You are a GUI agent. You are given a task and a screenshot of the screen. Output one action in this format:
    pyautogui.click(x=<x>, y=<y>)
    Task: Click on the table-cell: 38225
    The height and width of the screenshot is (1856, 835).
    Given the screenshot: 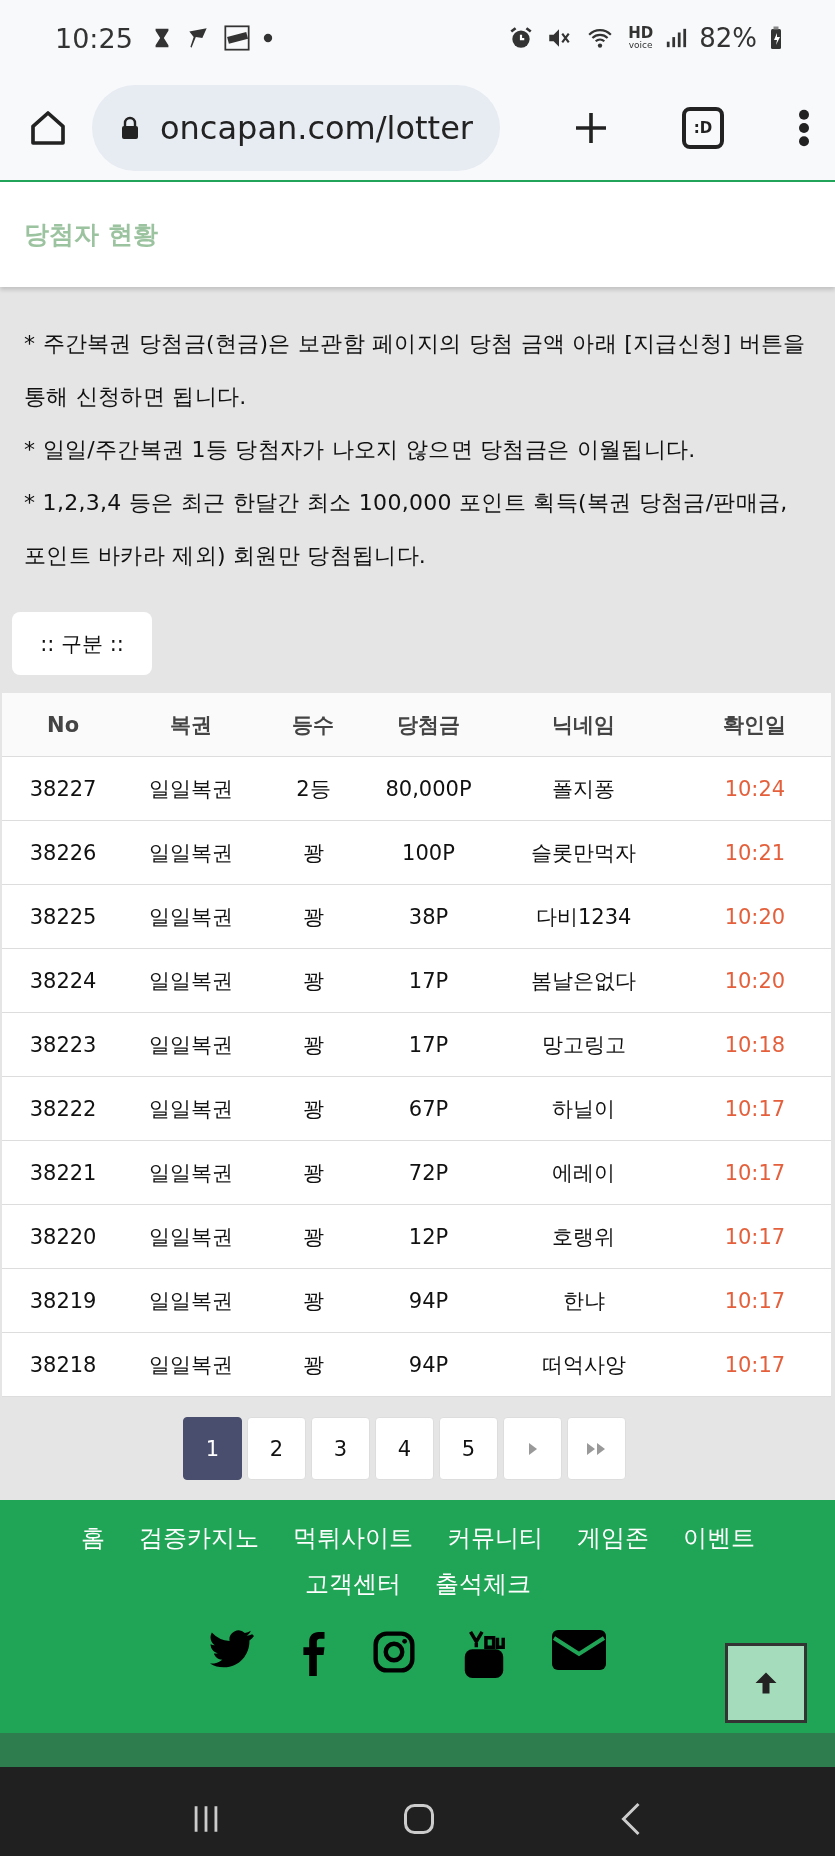 What is the action you would take?
    pyautogui.click(x=63, y=916)
    